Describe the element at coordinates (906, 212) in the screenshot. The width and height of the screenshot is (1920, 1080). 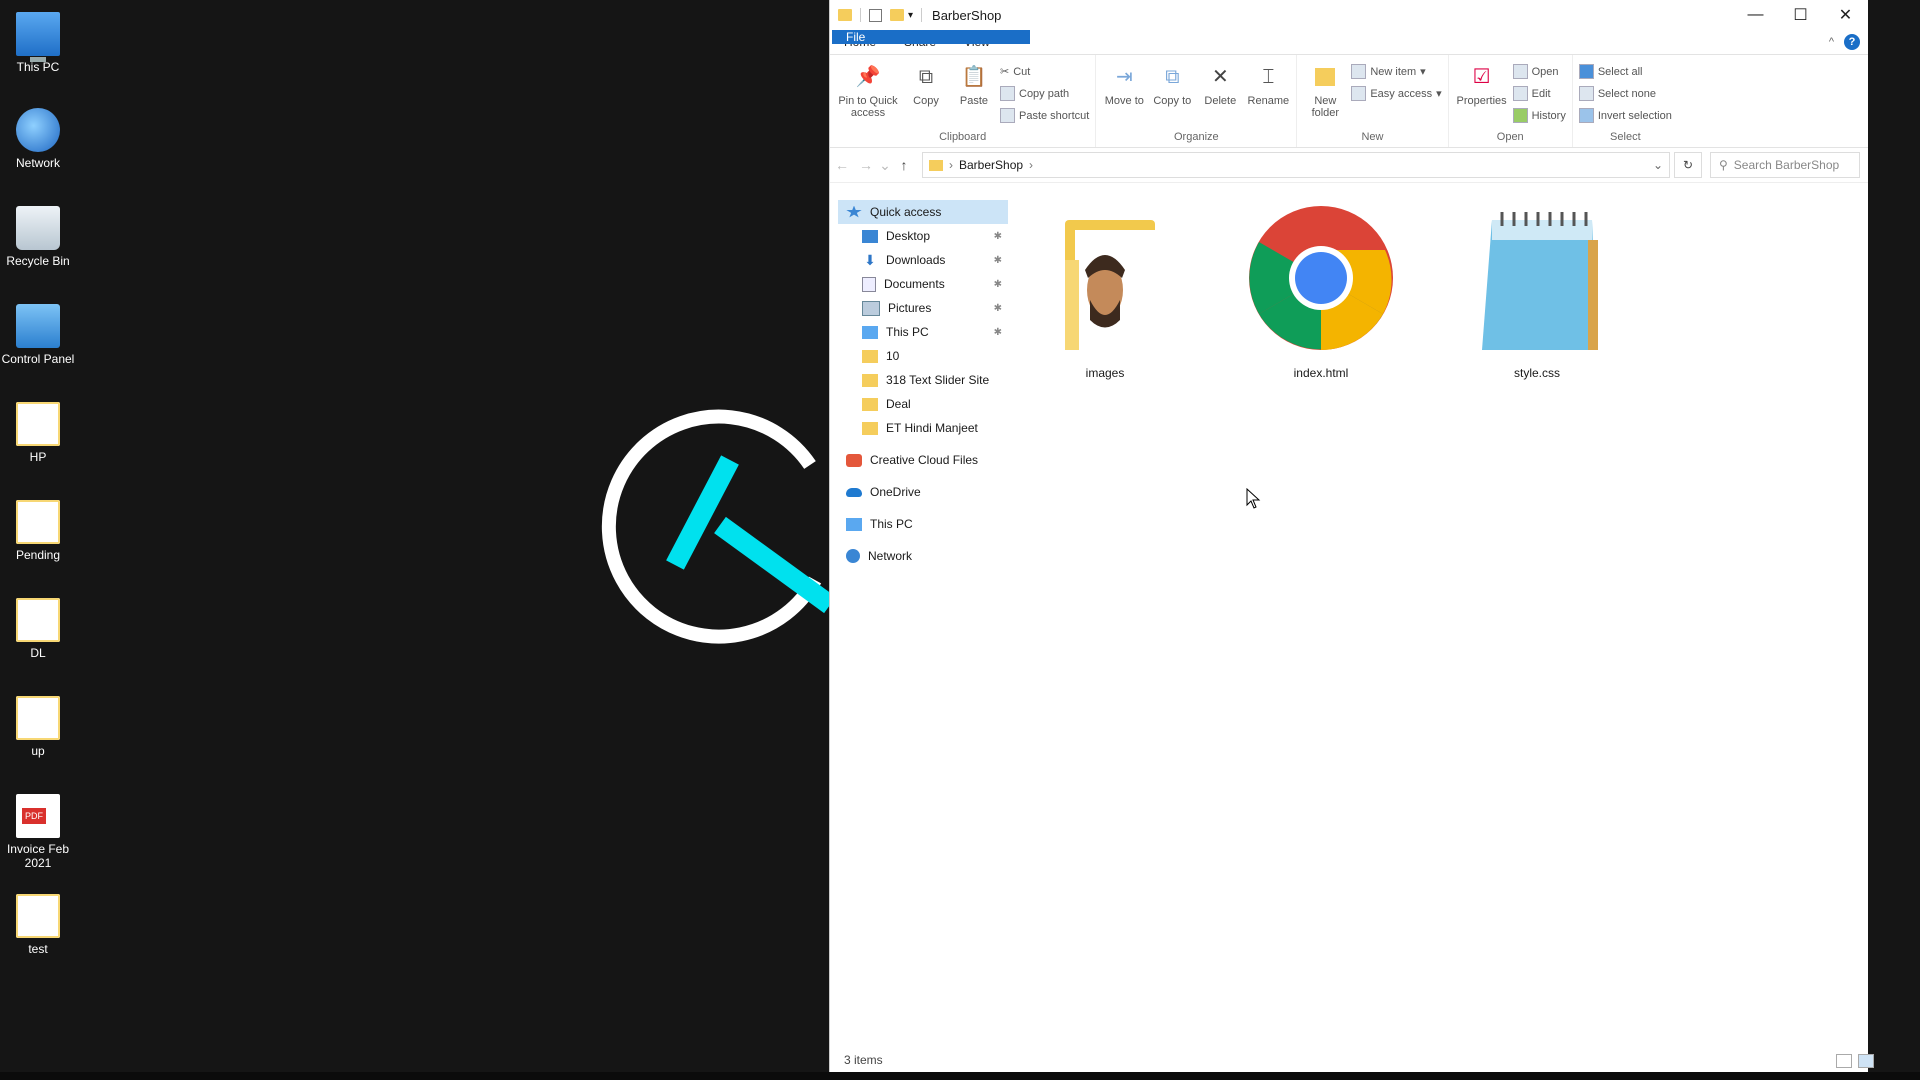
I see `nav-label: Quick access` at that location.